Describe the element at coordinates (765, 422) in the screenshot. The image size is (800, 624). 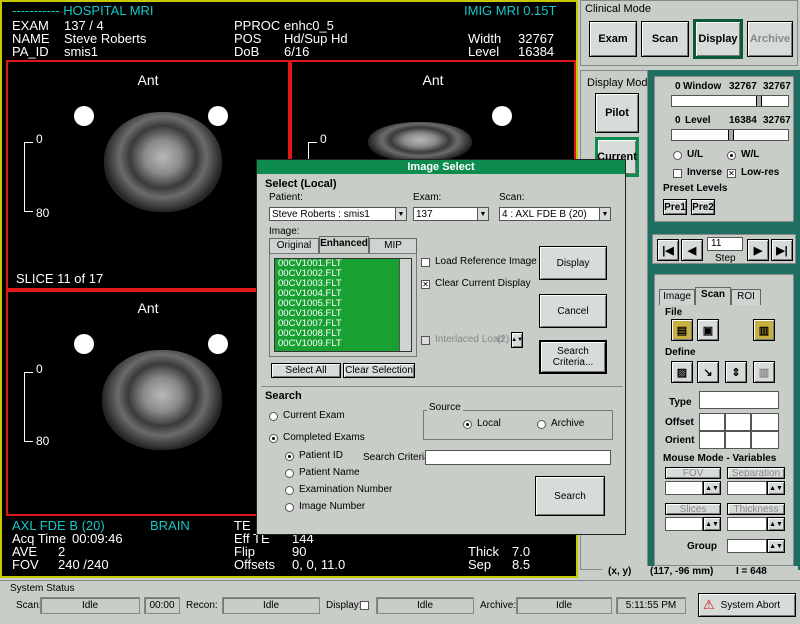
I see `offset-z-field` at that location.